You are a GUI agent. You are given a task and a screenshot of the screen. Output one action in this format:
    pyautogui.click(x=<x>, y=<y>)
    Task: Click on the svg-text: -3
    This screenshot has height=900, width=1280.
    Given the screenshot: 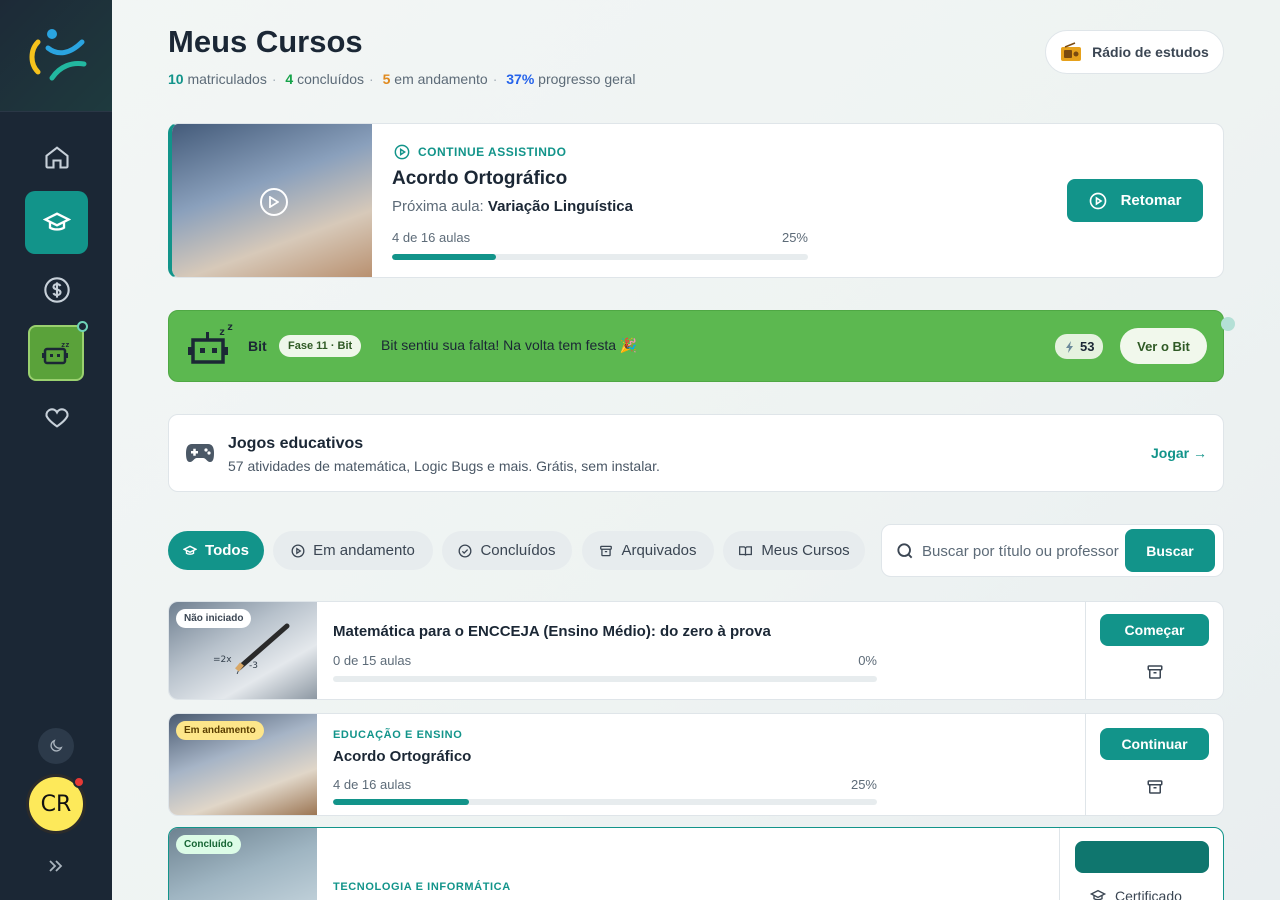 What is the action you would take?
    pyautogui.click(x=253, y=666)
    